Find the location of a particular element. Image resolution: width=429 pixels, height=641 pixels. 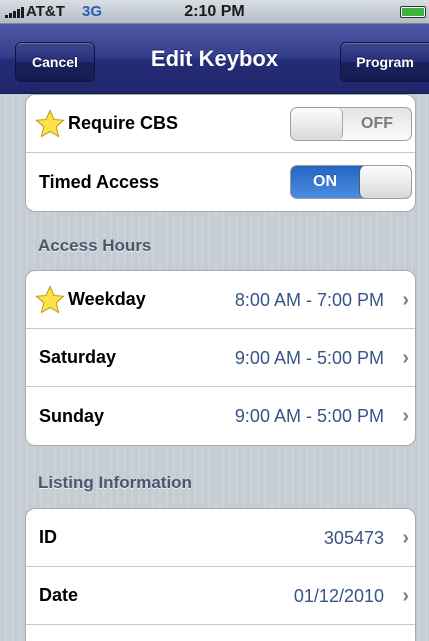

sunday-row: Sunday 9:00 AM - 5:00 PM › is located at coordinates (220, 416).